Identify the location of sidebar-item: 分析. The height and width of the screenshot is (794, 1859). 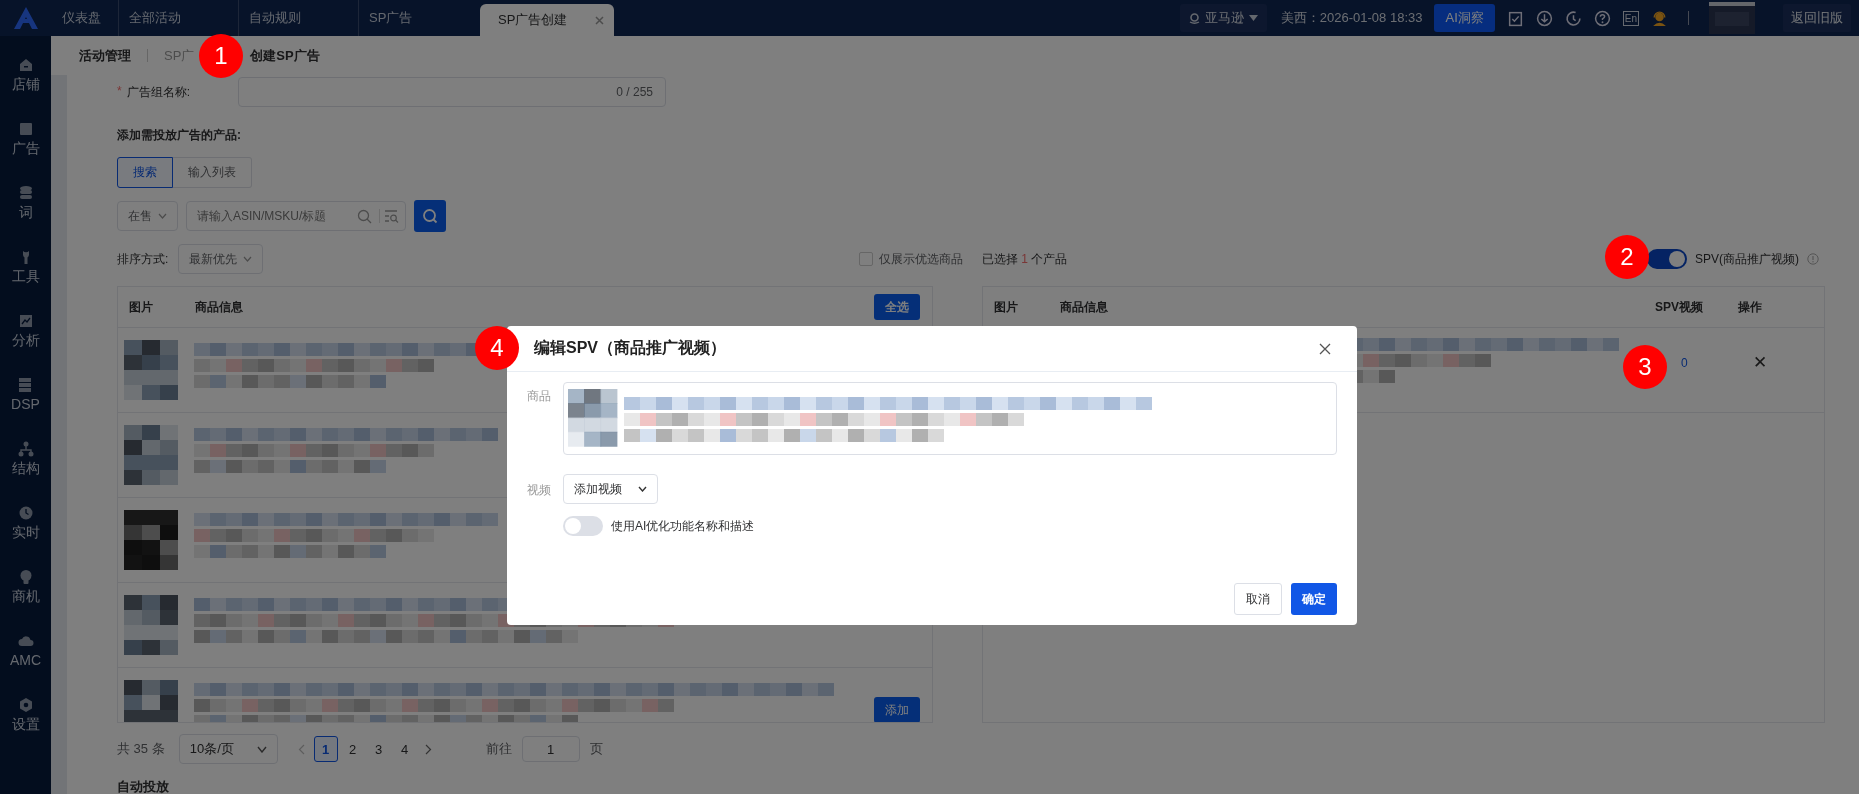
(25, 338).